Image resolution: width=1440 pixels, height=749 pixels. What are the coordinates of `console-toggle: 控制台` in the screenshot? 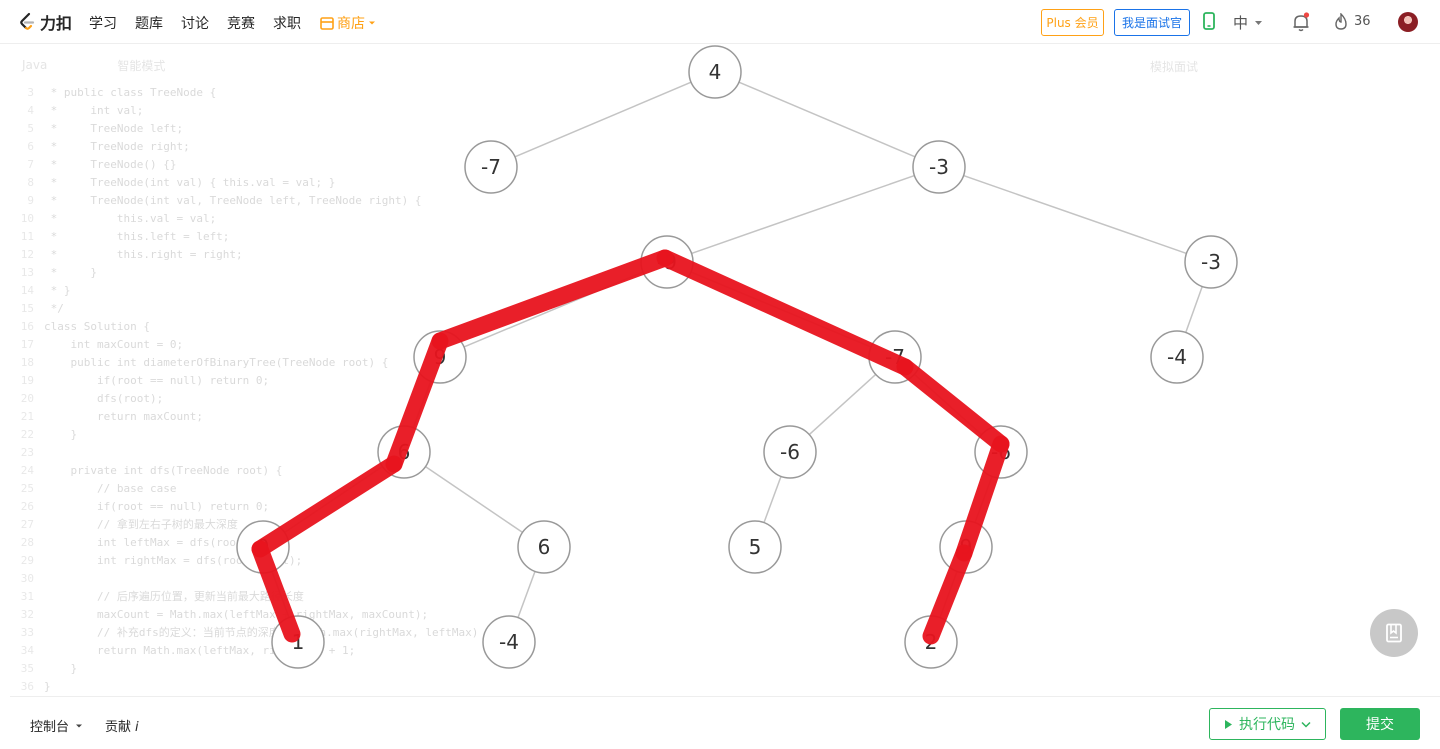 It's located at (56, 725).